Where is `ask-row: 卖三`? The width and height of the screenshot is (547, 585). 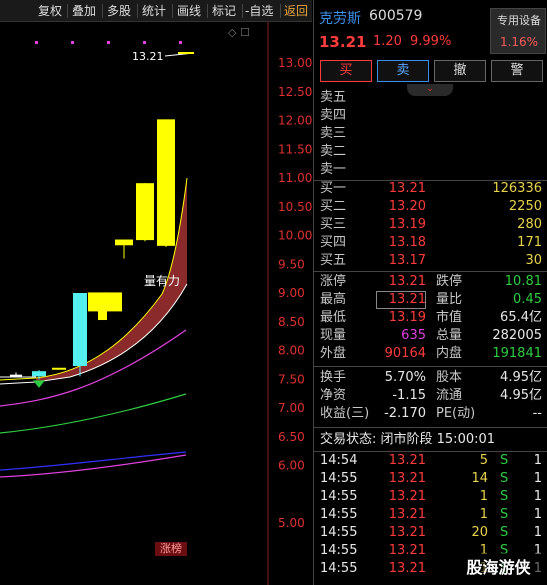
ask-row: 卖三 is located at coordinates (430, 134).